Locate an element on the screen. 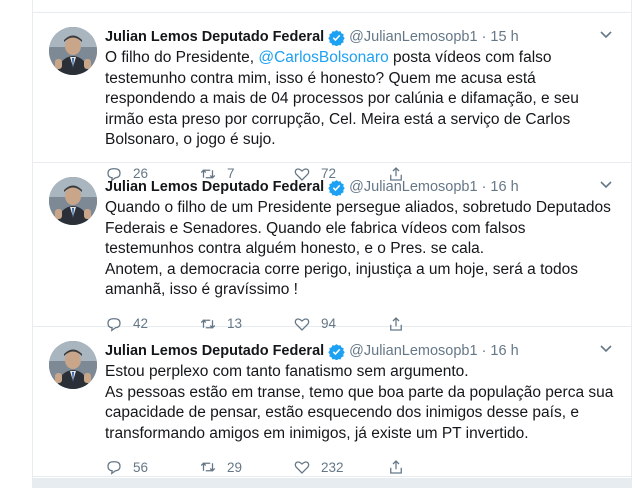 The width and height of the screenshot is (635, 488). like-count: 232 is located at coordinates (332, 467).